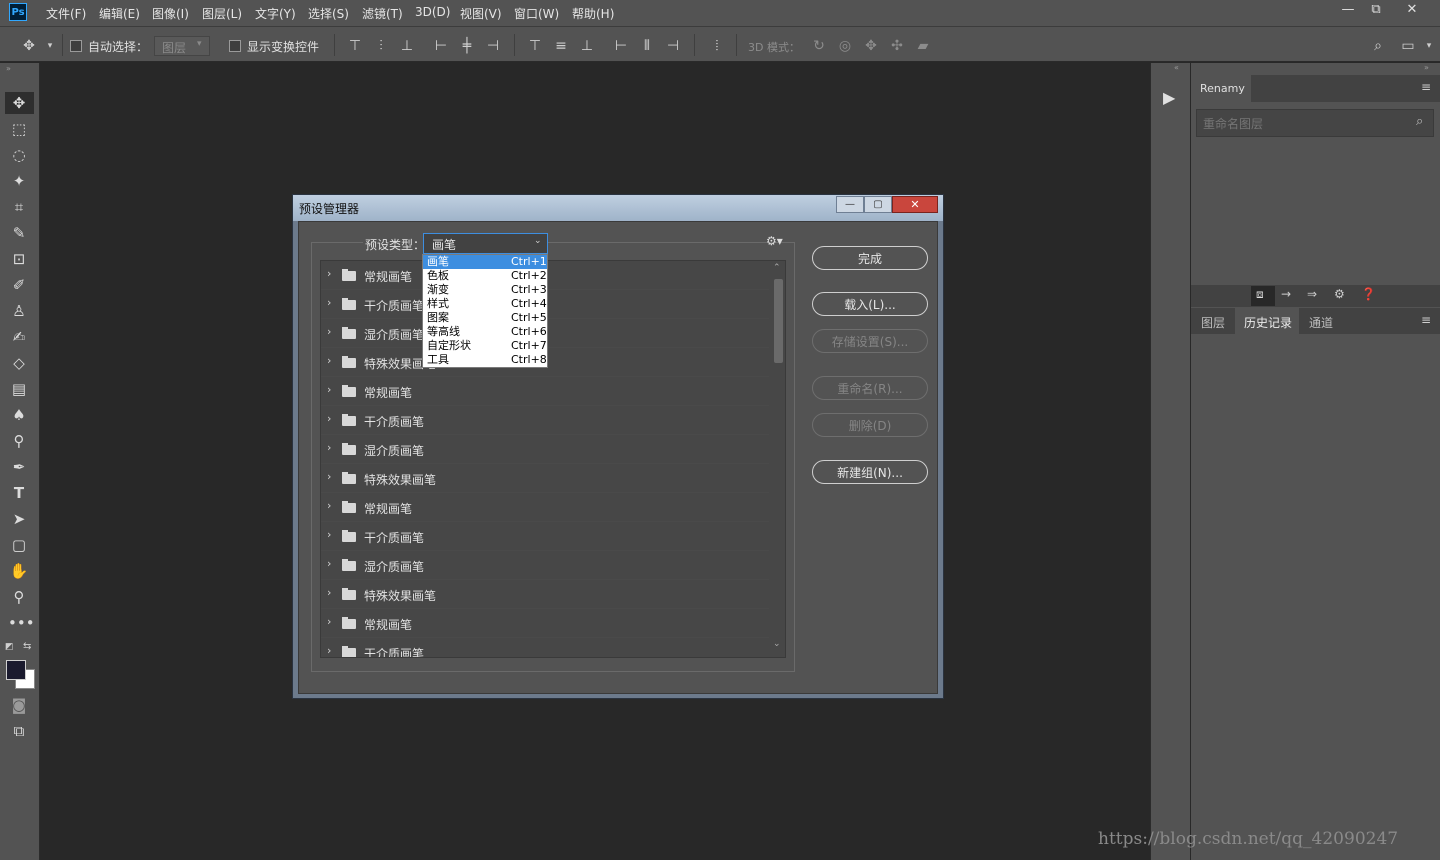  I want to click on lasso-tool-icon: ◌, so click(19, 155).